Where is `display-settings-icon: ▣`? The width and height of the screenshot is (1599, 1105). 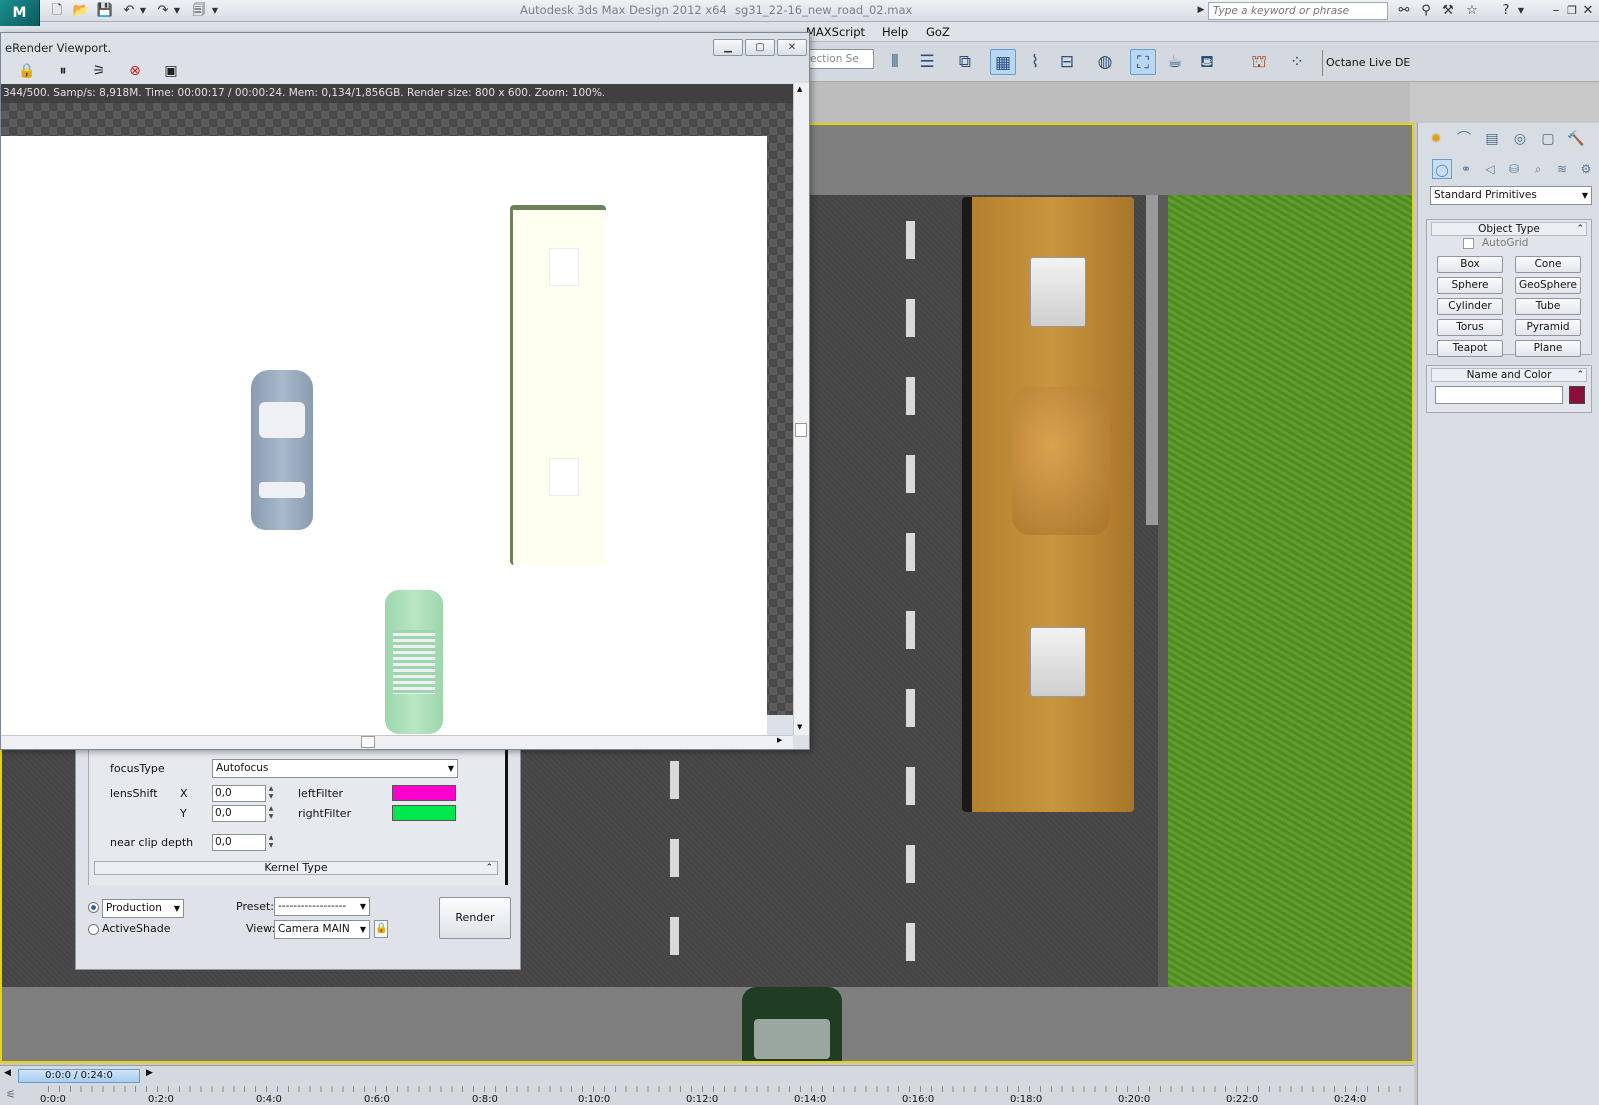
display-settings-icon: ▣ is located at coordinates (171, 71).